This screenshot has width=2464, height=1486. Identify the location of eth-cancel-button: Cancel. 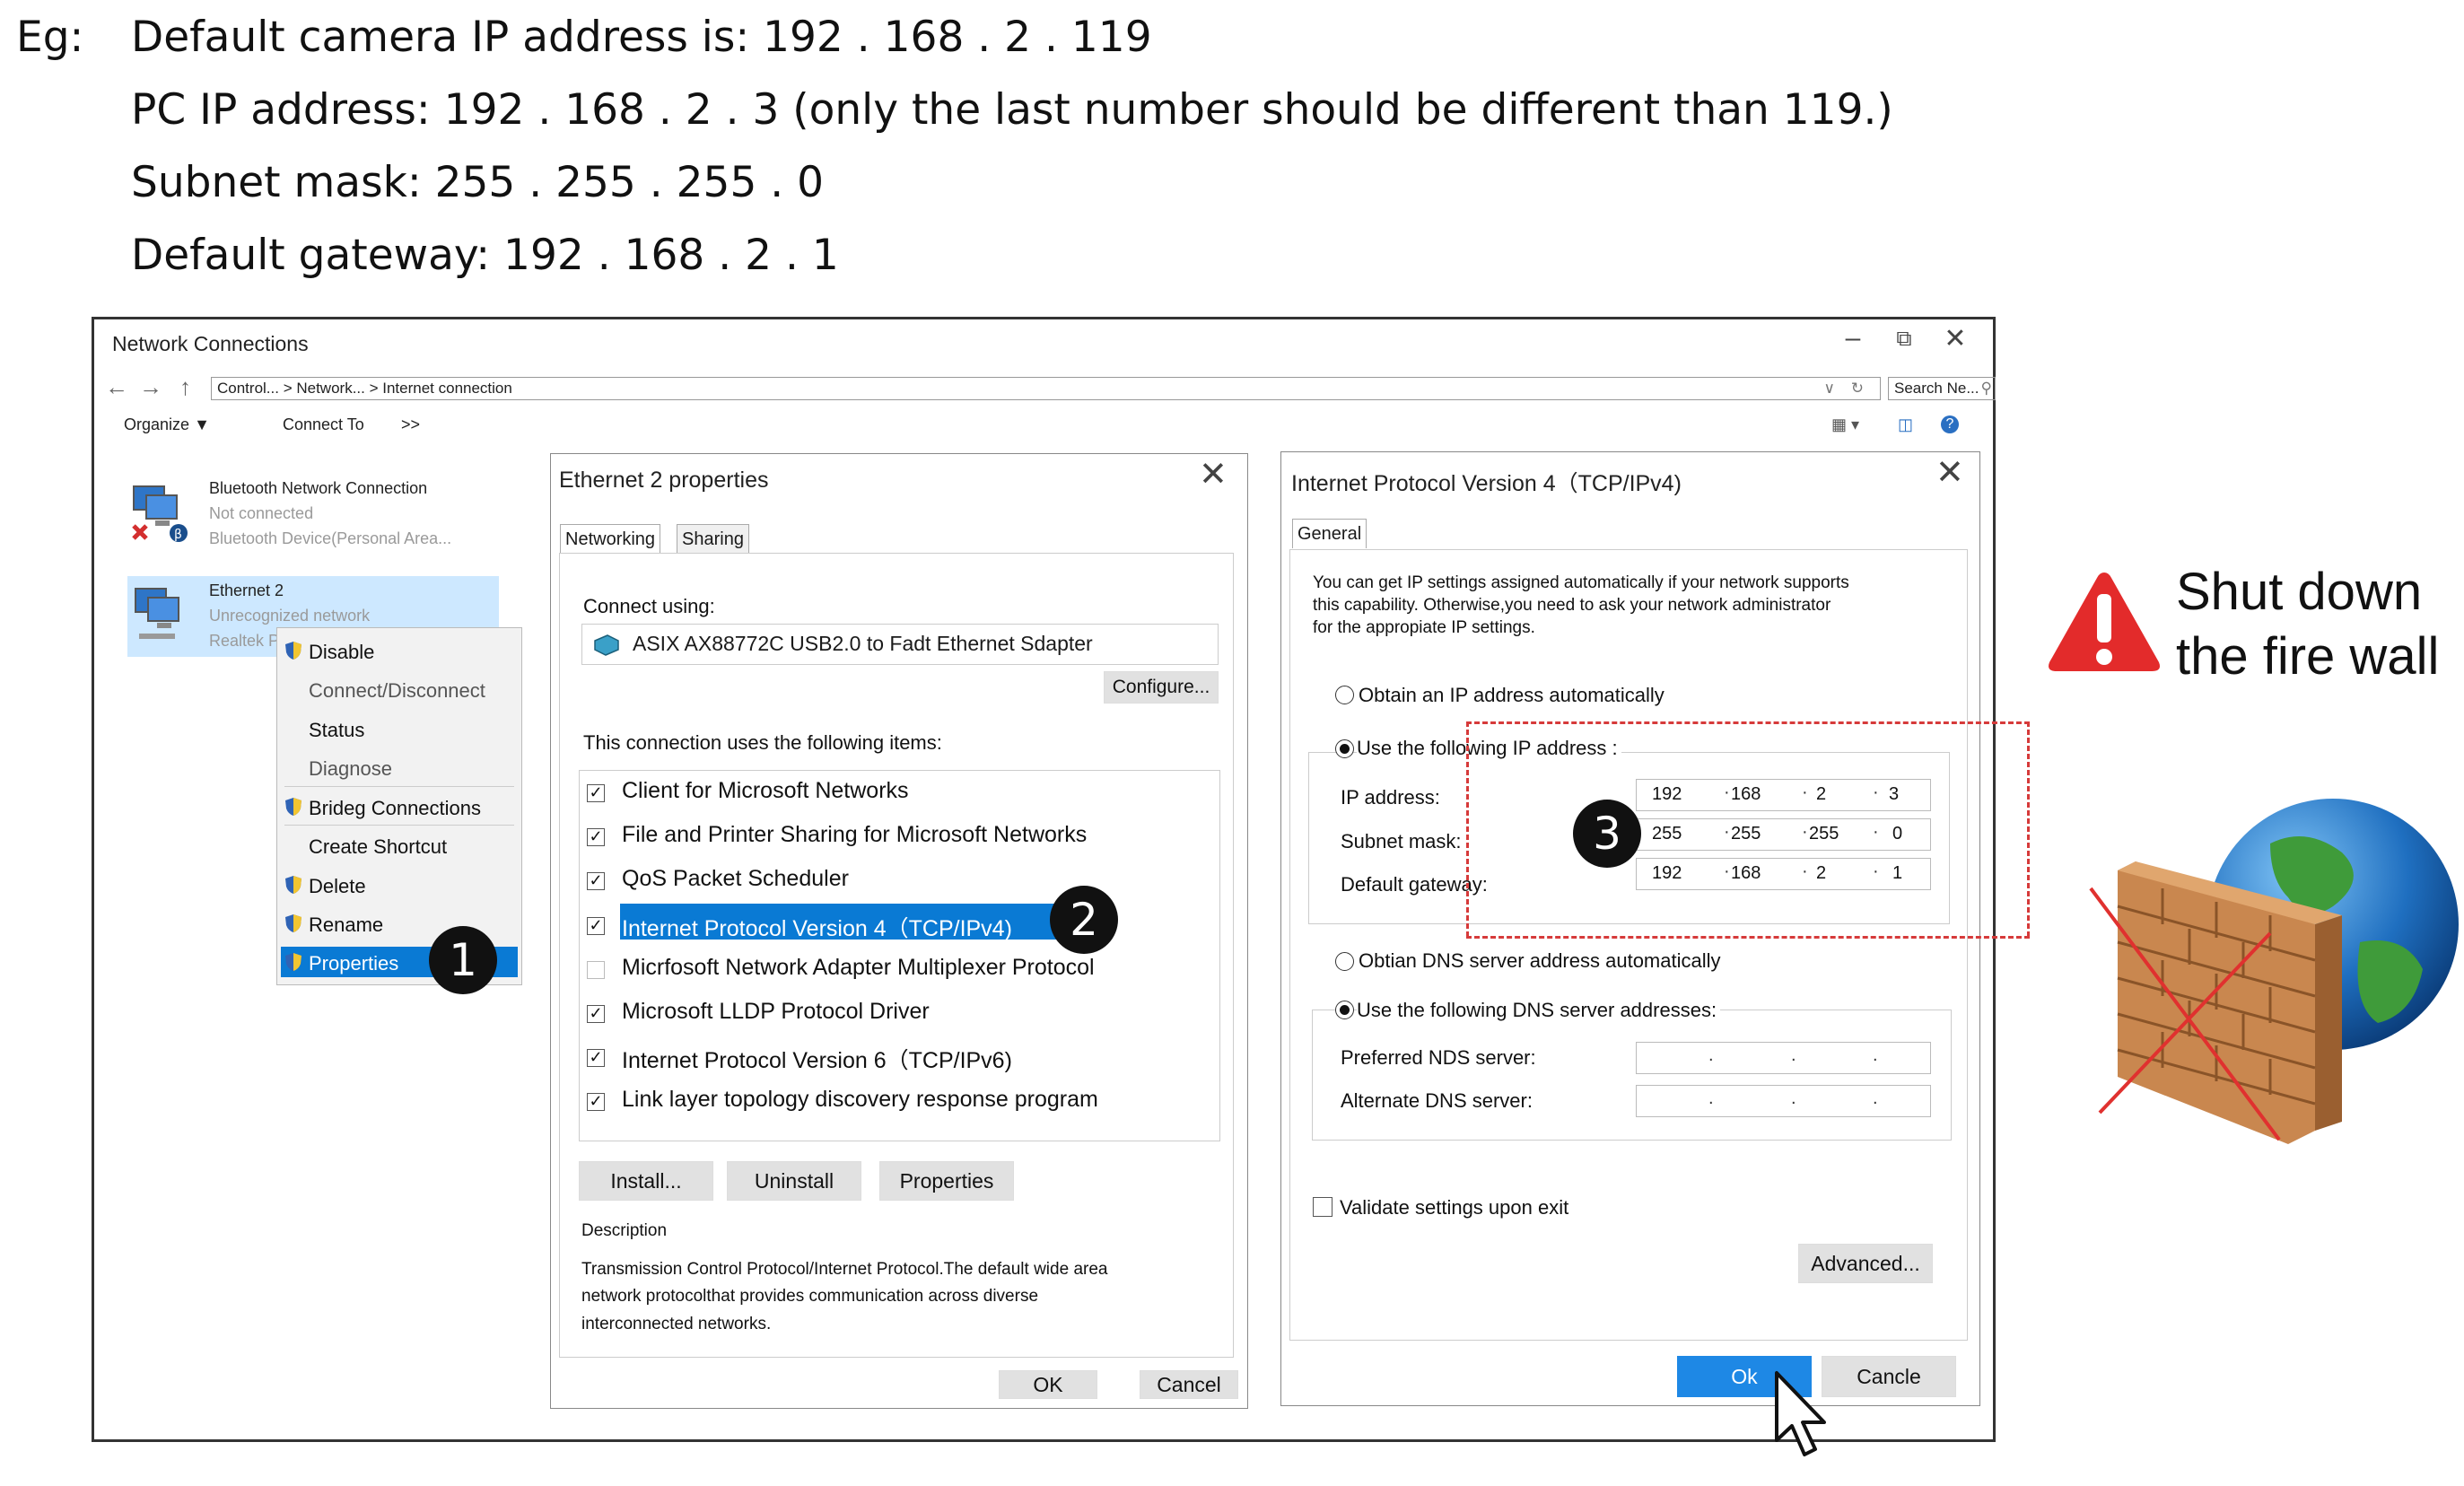
(1189, 1384).